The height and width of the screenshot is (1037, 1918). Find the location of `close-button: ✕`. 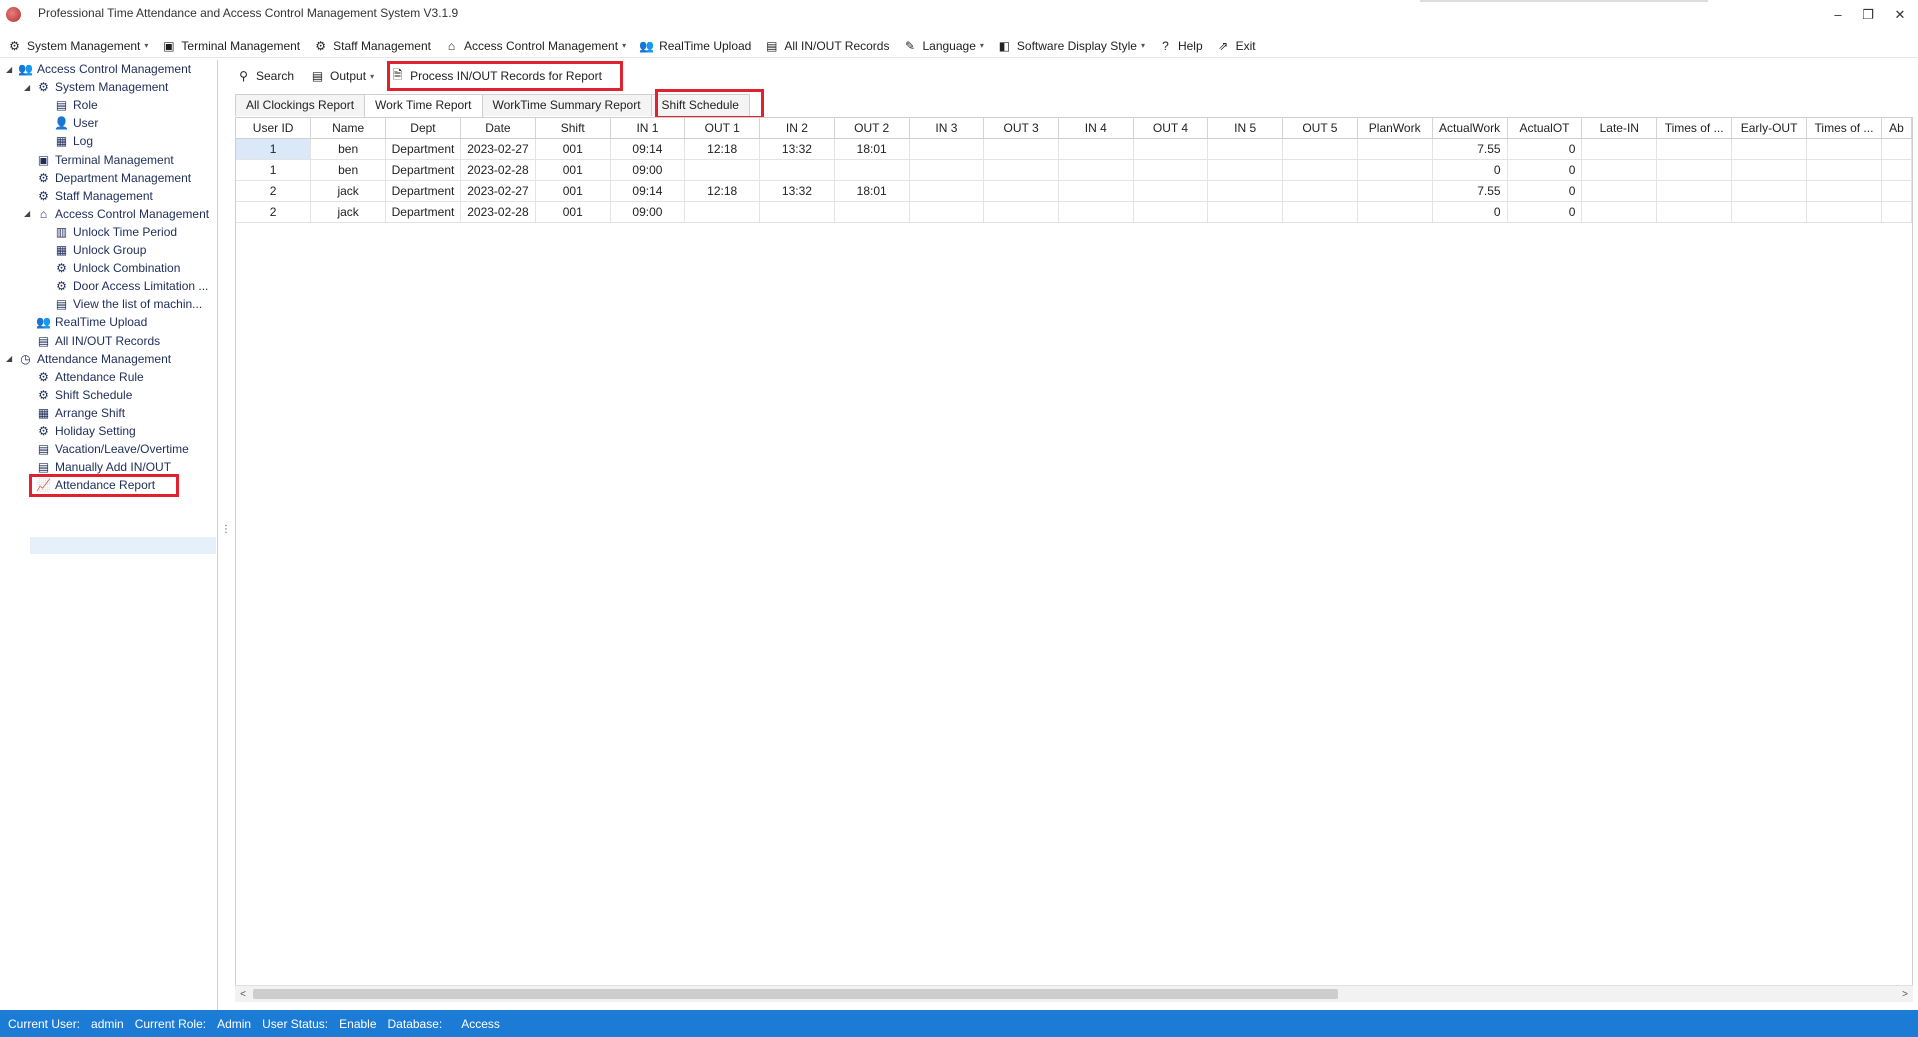

close-button: ✕ is located at coordinates (1900, 15).